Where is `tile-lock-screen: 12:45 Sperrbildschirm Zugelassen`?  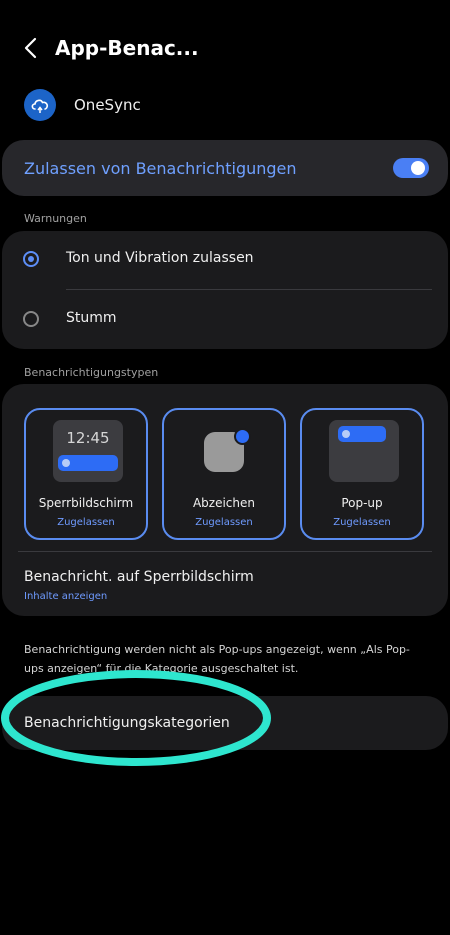
tile-lock-screen: 12:45 Sperrbildschirm Zugelassen is located at coordinates (86, 474).